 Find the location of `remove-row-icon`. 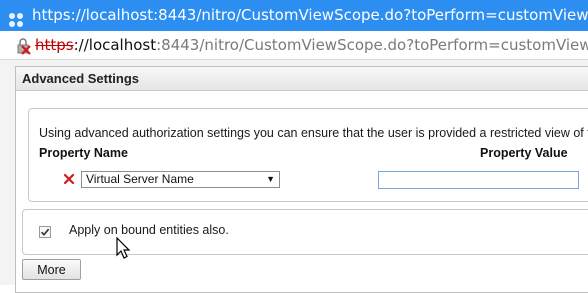

remove-row-icon is located at coordinates (69, 178).